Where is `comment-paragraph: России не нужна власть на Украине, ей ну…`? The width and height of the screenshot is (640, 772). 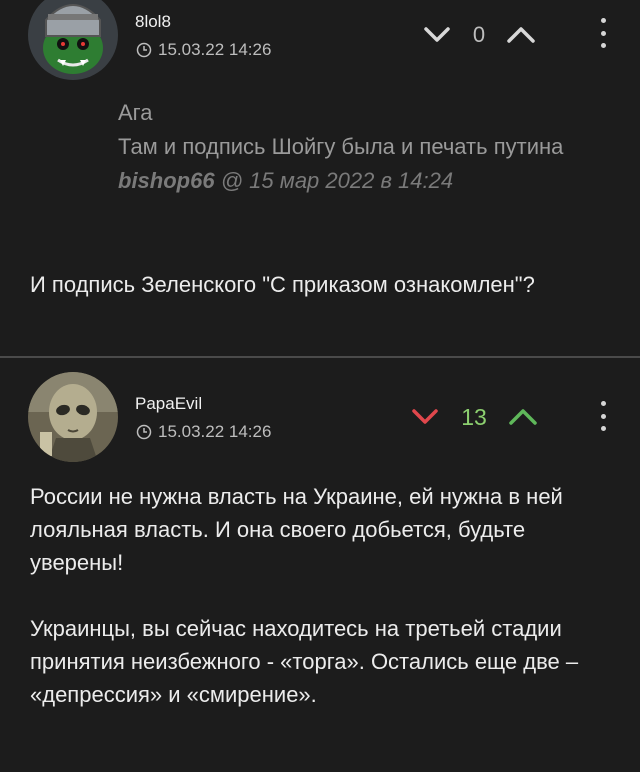
comment-paragraph: России не нужна власть на Украине, ей ну… is located at coordinates (296, 529).